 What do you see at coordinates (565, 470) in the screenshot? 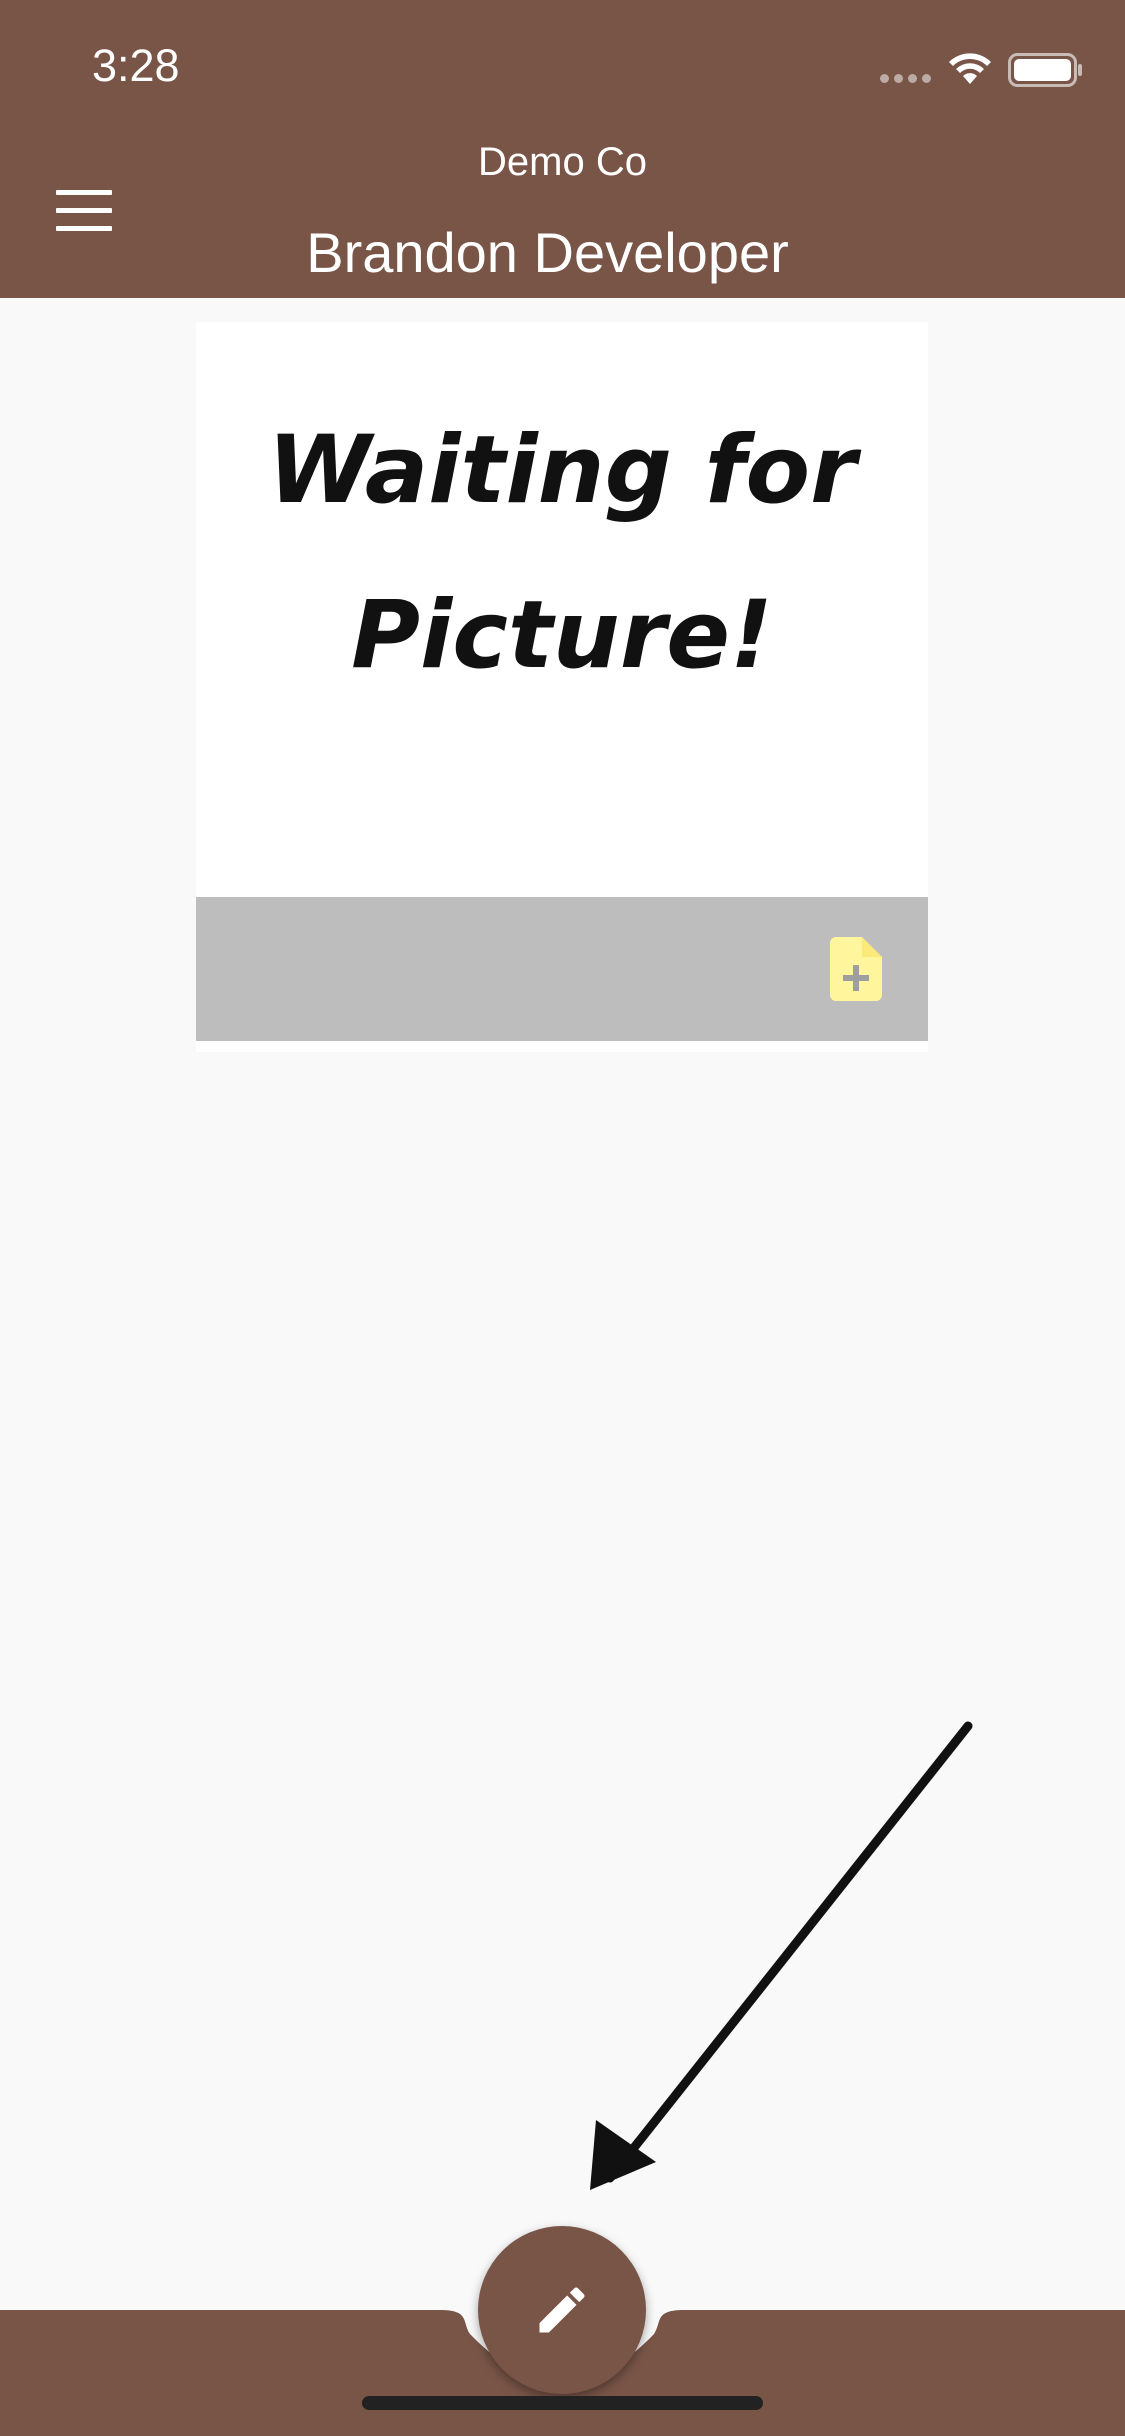
I see `placeholder-line-1: Waiting for` at bounding box center [565, 470].